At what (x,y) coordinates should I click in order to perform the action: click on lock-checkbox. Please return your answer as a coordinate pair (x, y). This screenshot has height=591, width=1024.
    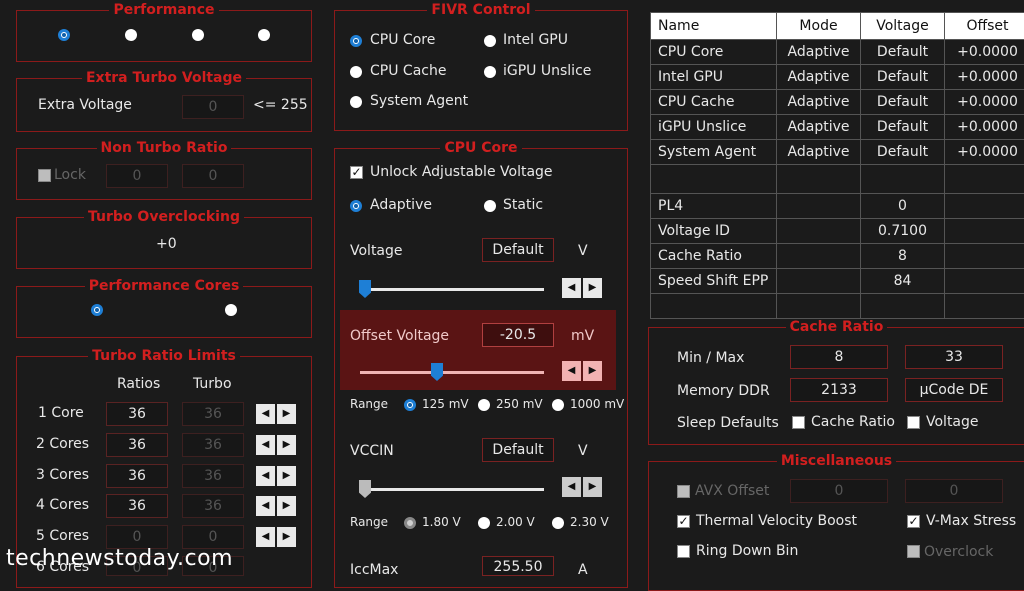
    Looking at the image, I should click on (44, 175).